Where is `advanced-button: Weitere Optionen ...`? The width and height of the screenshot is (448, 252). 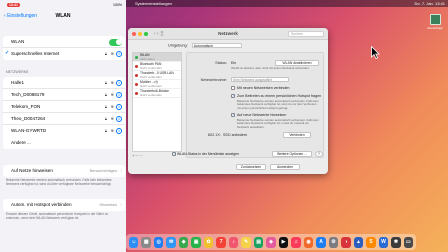
advanced-button: Weitere Optionen ... is located at coordinates (292, 154).